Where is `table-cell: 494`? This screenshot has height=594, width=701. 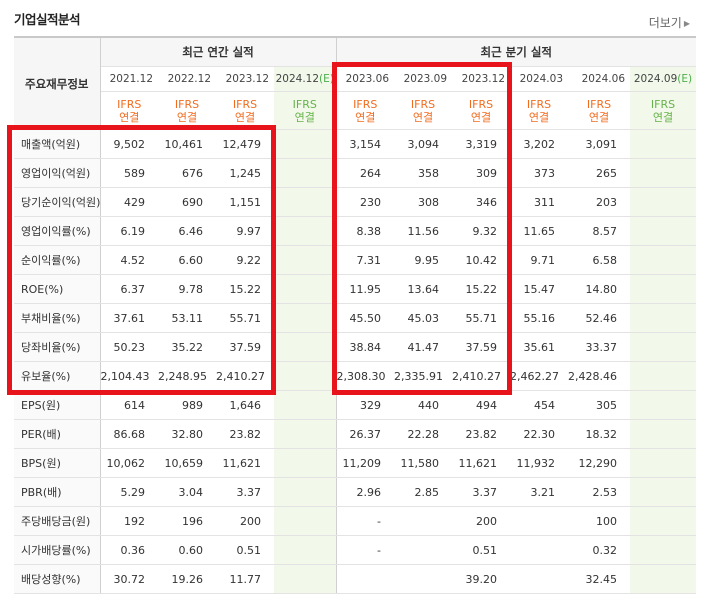
table-cell: 494 is located at coordinates (481, 405).